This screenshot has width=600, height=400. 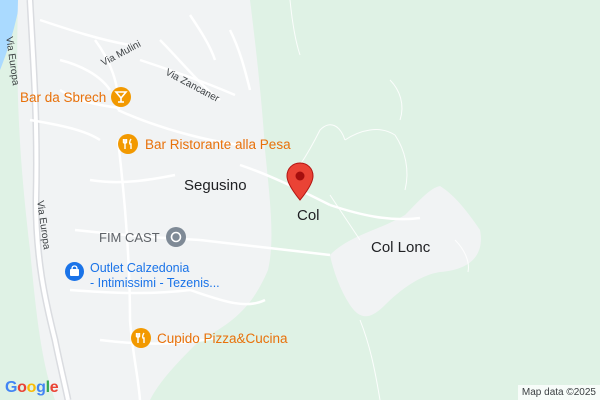 I want to click on location-pin-icon, so click(x=300, y=182).